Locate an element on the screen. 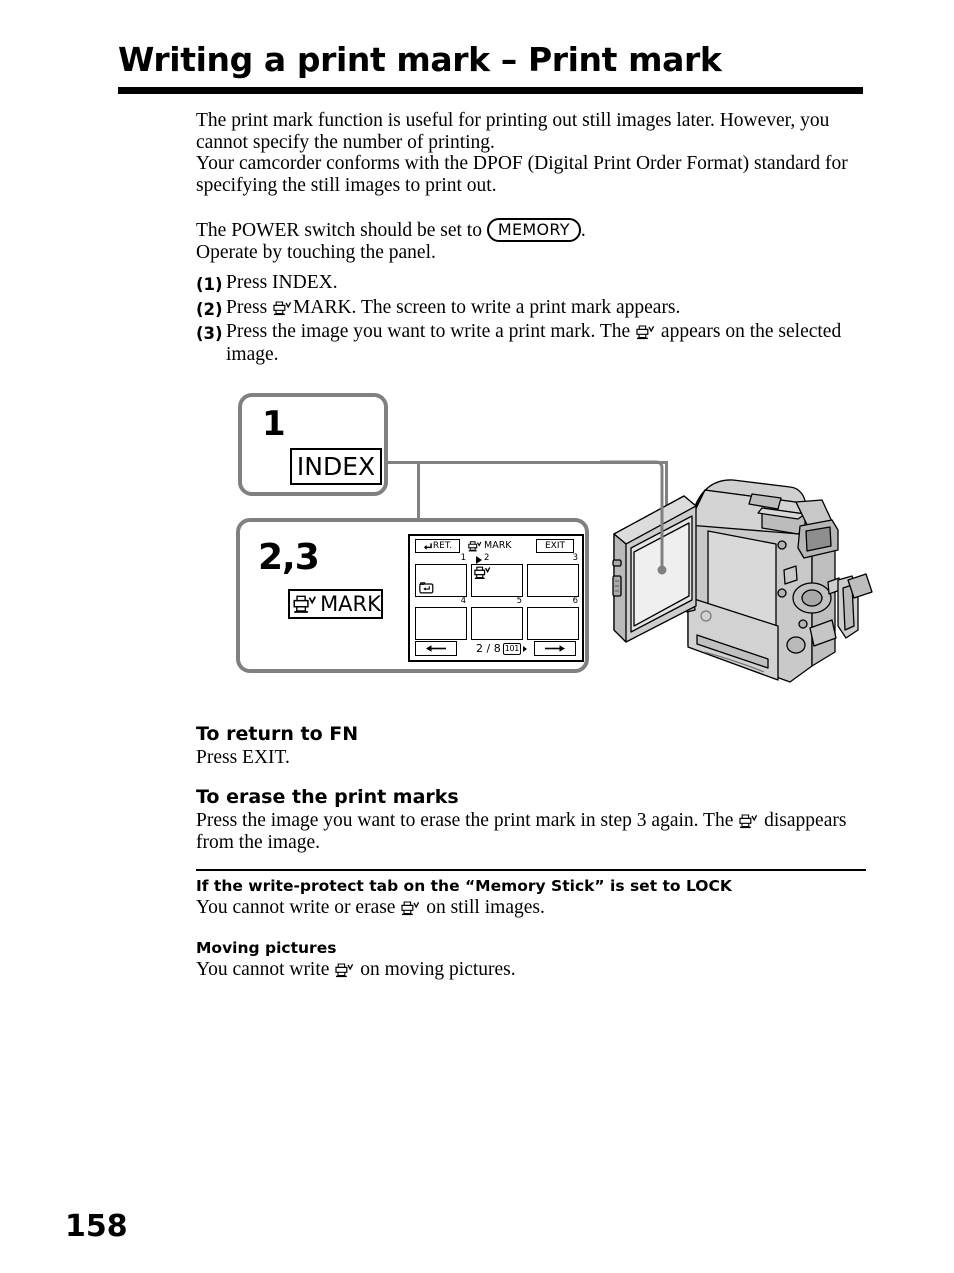 The image size is (954, 1273). print-mark-button: MARK is located at coordinates (335, 604).